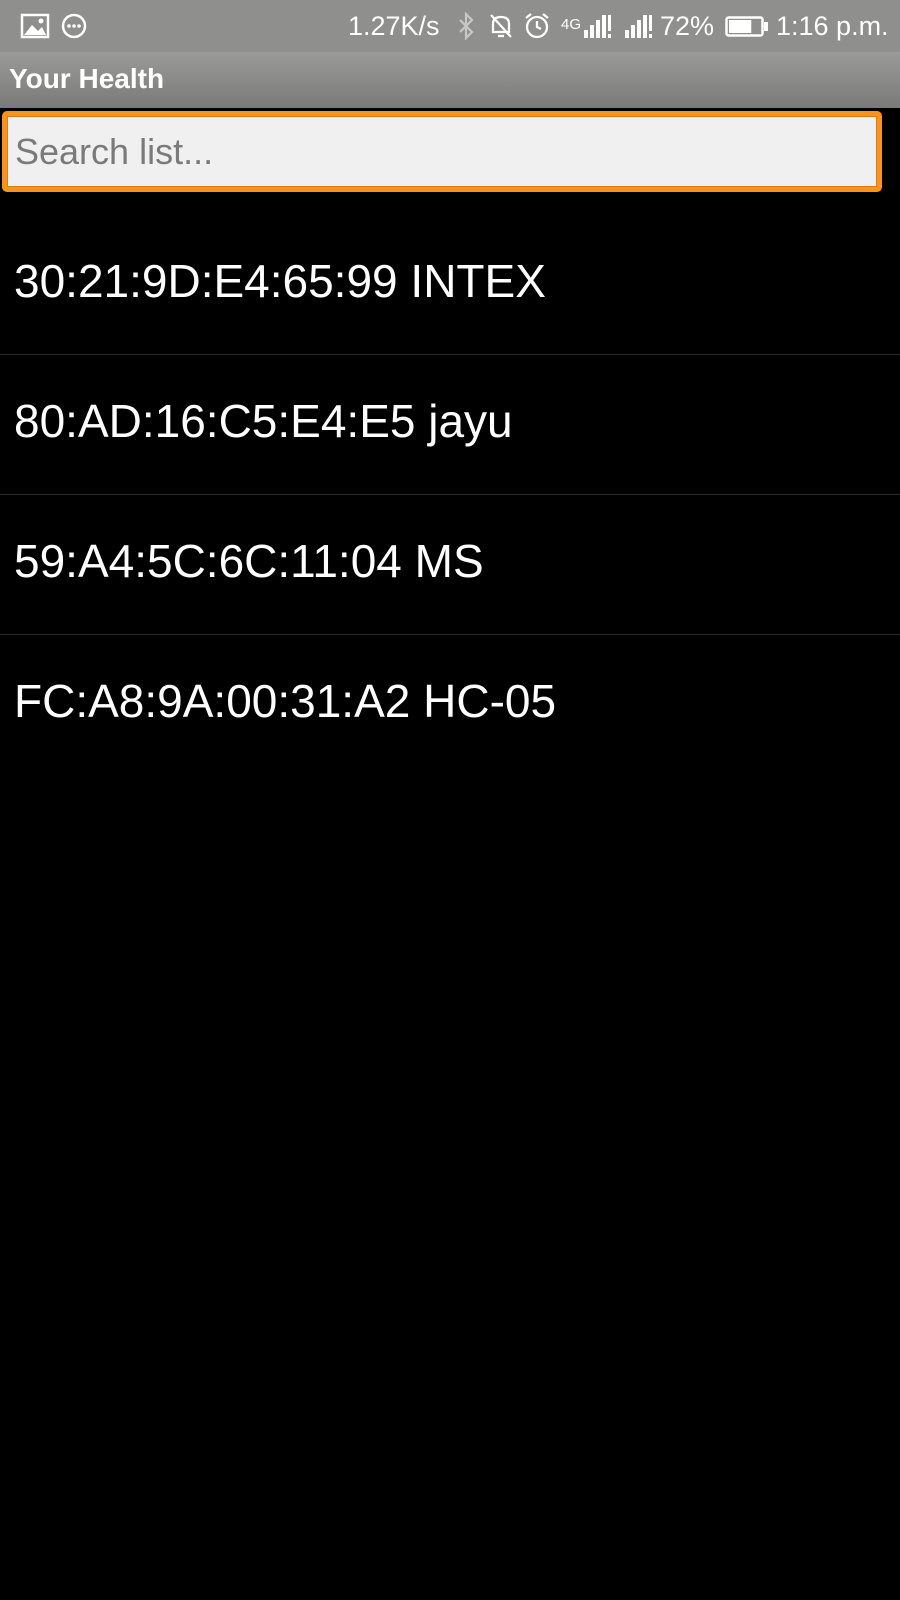  I want to click on bluetooth-icon, so click(466, 26).